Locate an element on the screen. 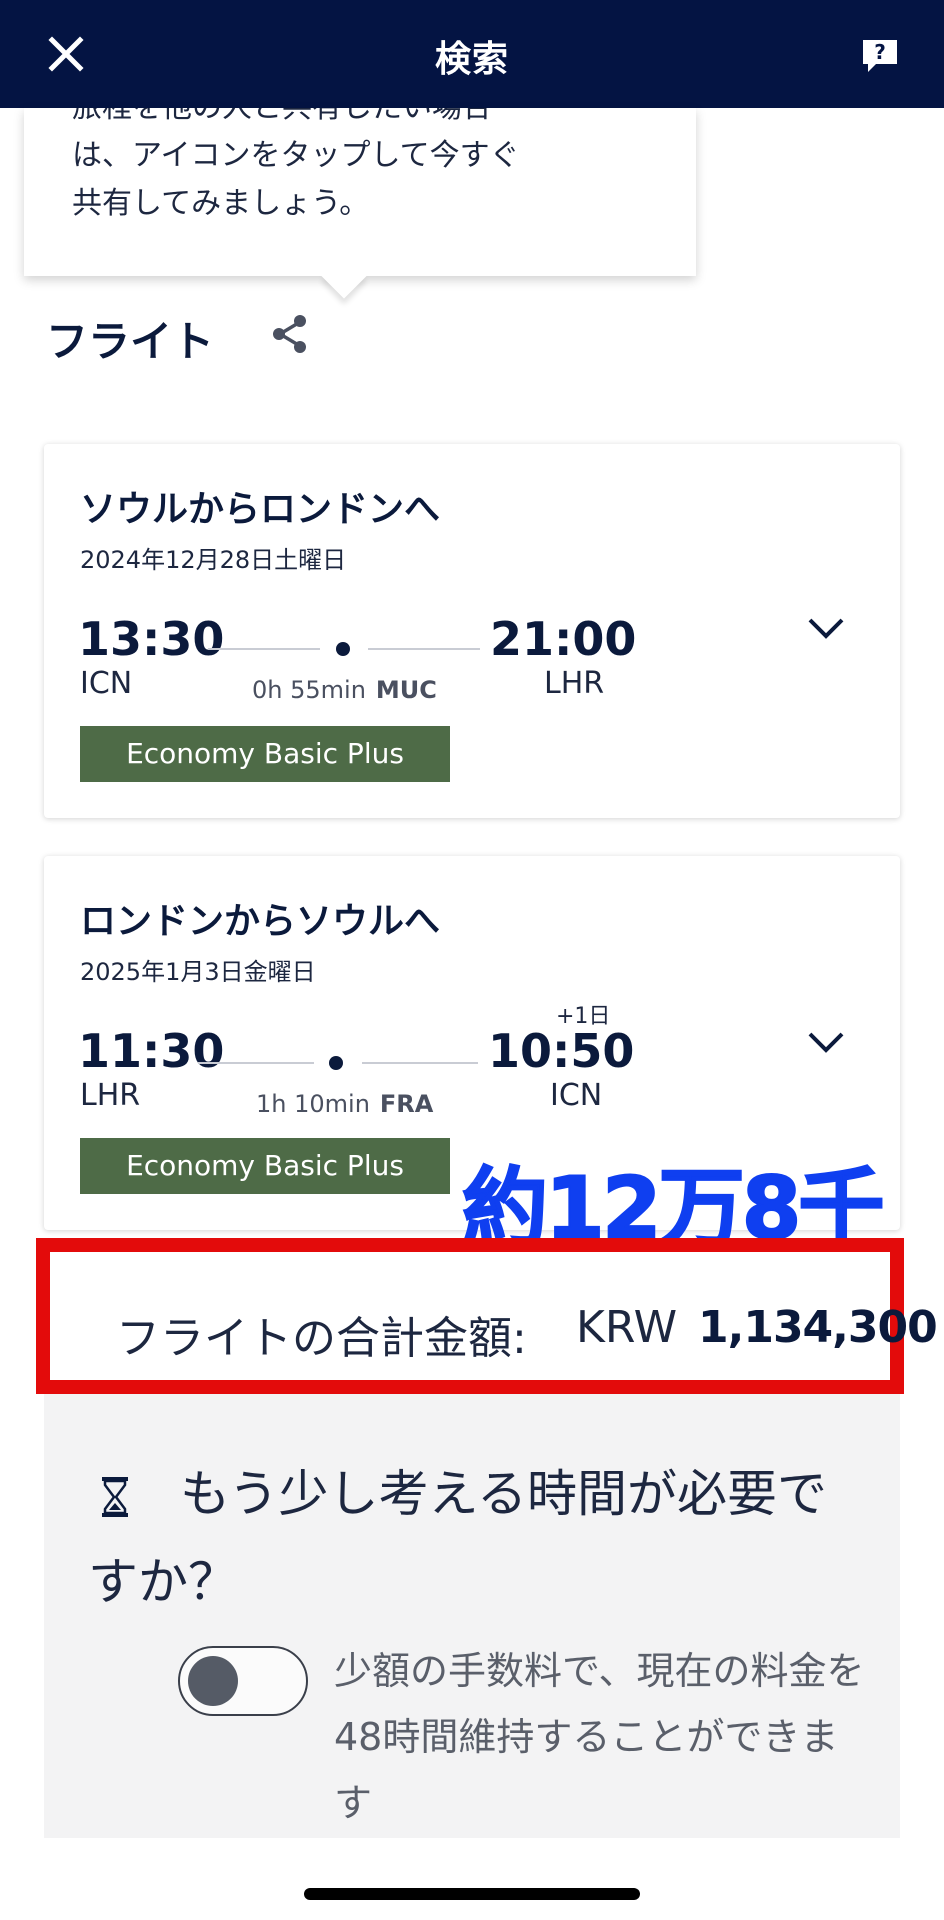 The height and width of the screenshot is (1920, 944). flight-date: 2024年12月28日土曜日 is located at coordinates (213, 560).